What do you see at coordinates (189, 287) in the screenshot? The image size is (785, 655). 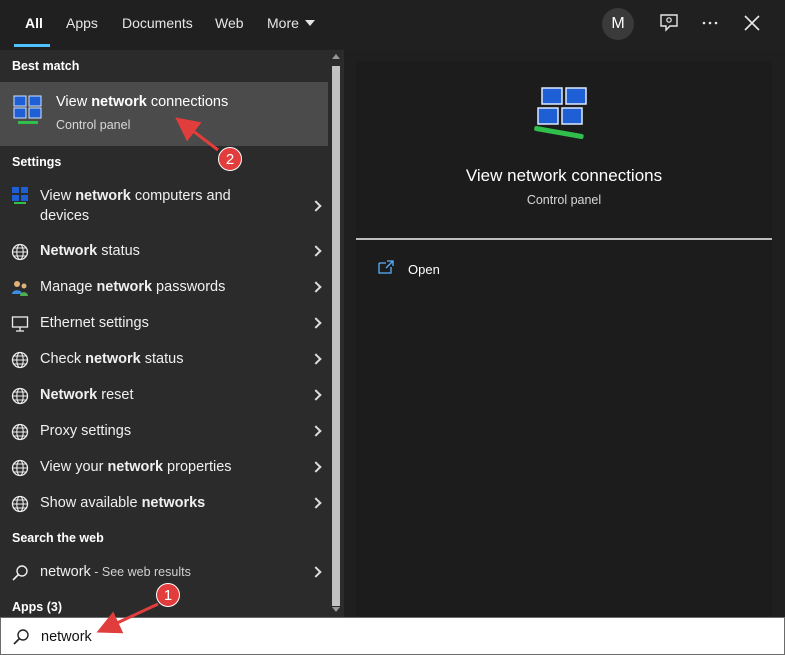 I see `label-post: passwords` at bounding box center [189, 287].